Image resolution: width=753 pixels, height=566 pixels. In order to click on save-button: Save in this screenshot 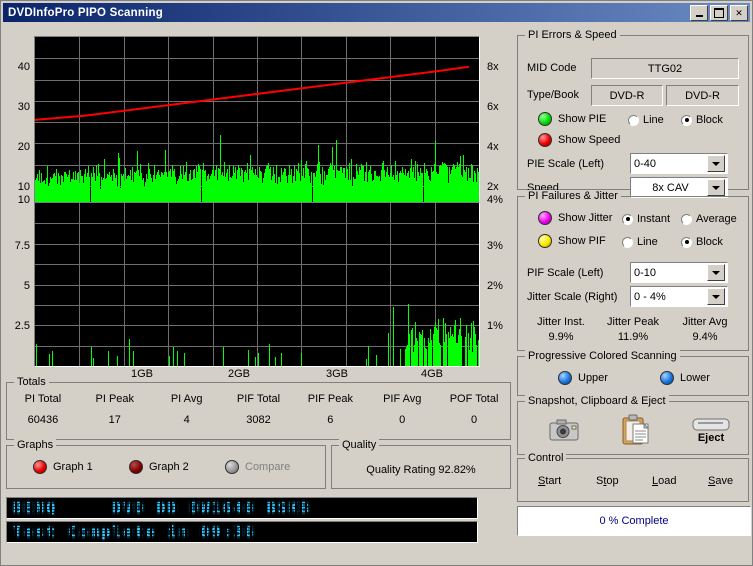, I will do `click(720, 481)`.